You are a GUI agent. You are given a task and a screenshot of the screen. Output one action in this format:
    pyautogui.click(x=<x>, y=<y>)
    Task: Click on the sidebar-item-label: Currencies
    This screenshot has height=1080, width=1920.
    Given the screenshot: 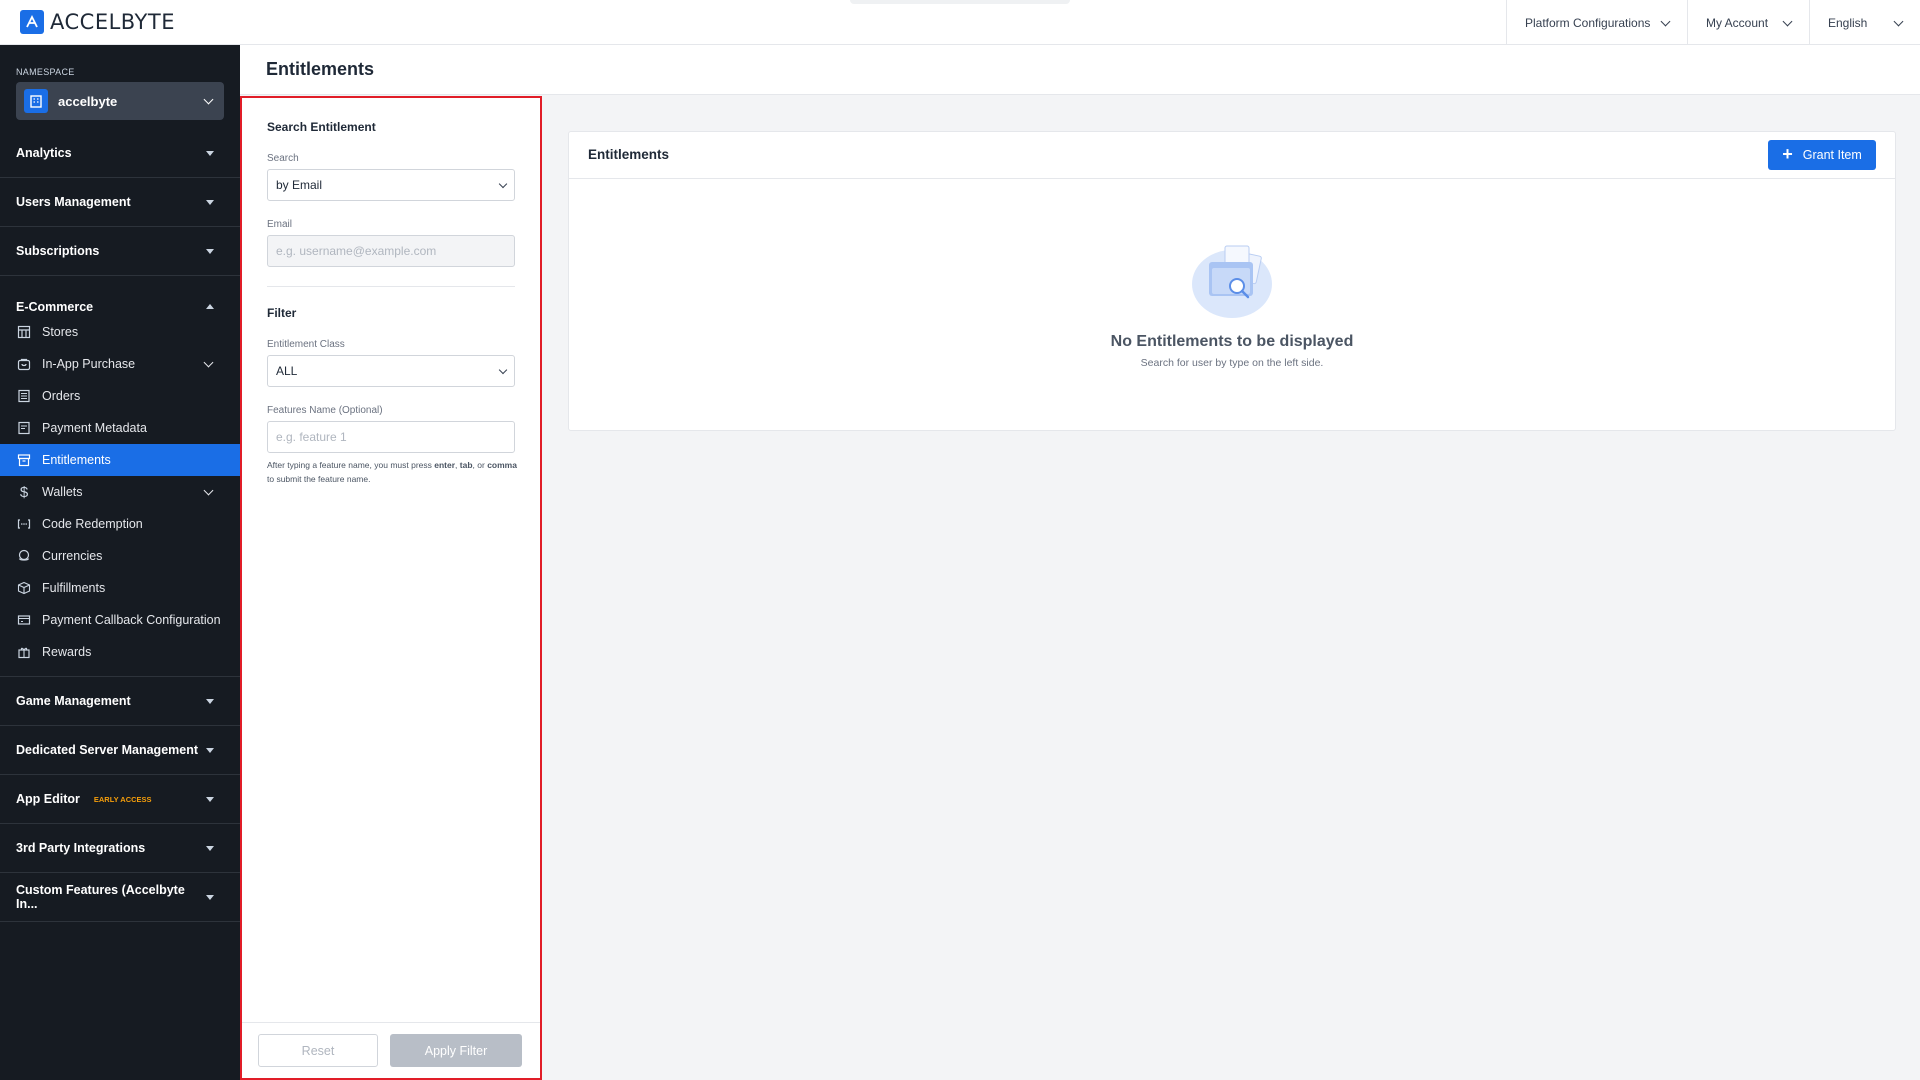 What is the action you would take?
    pyautogui.click(x=72, y=556)
    